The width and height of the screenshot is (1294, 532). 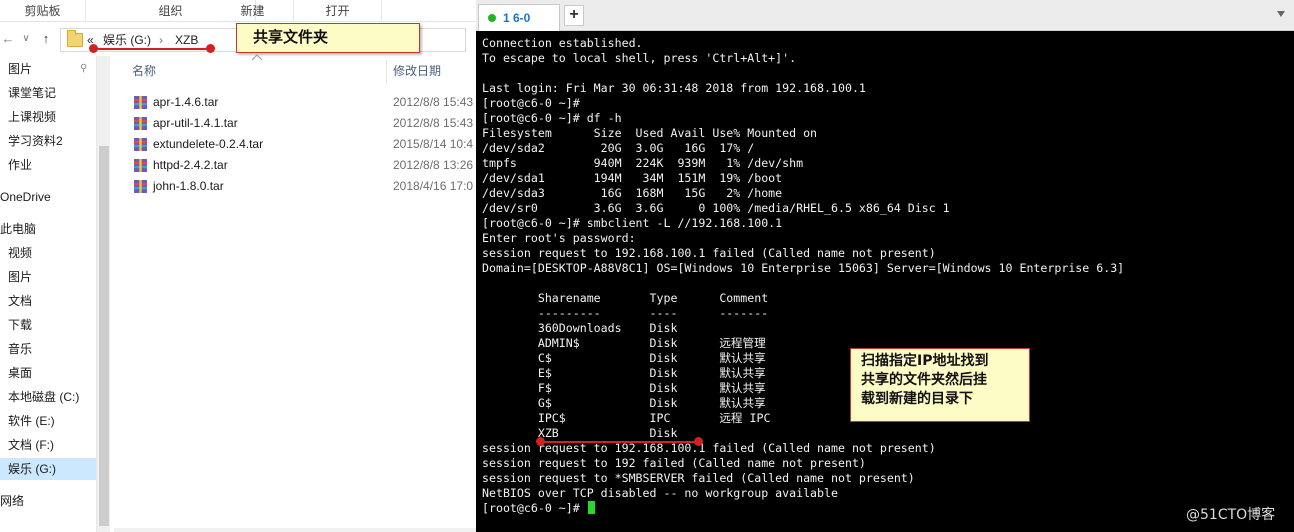 I want to click on annotation-underline-path, so click(x=151, y=49).